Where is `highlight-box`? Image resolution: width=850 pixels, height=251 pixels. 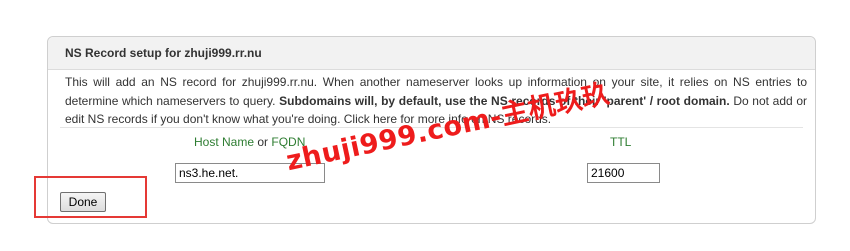
highlight-box is located at coordinates (90, 197).